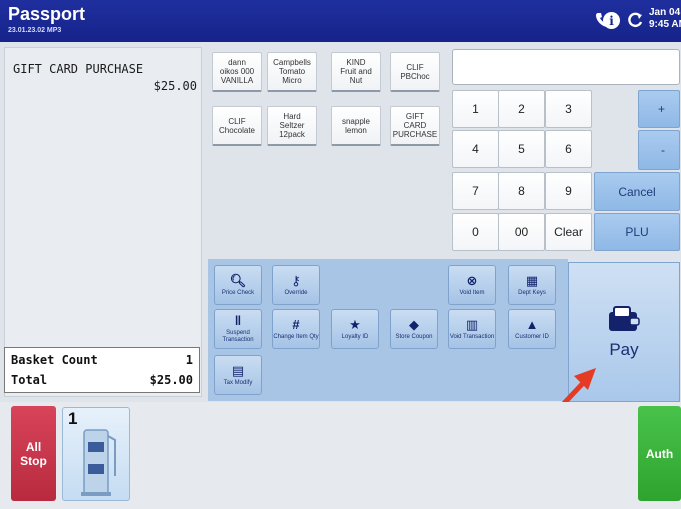 This screenshot has width=681, height=509. I want to click on all-stop-button: All Stop, so click(33, 453).